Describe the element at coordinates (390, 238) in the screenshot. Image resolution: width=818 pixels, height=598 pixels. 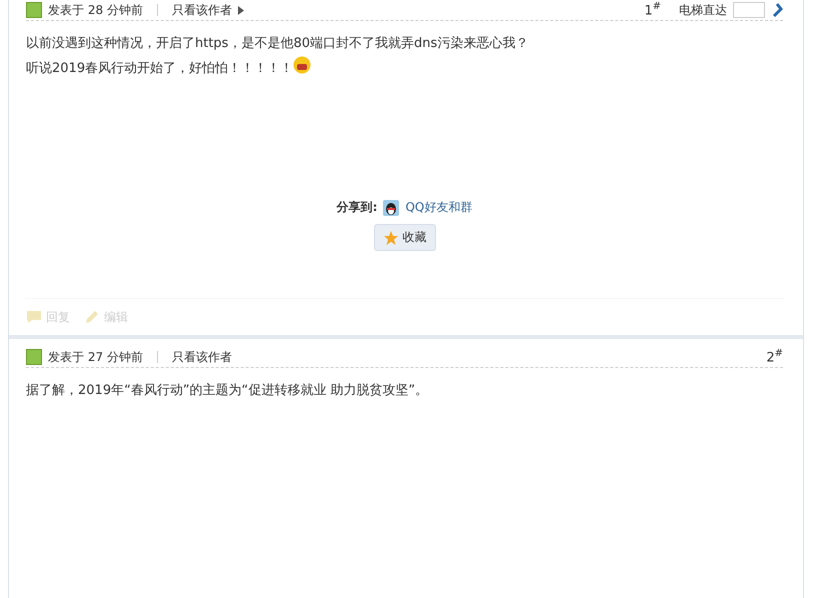
I see `star-icon` at that location.